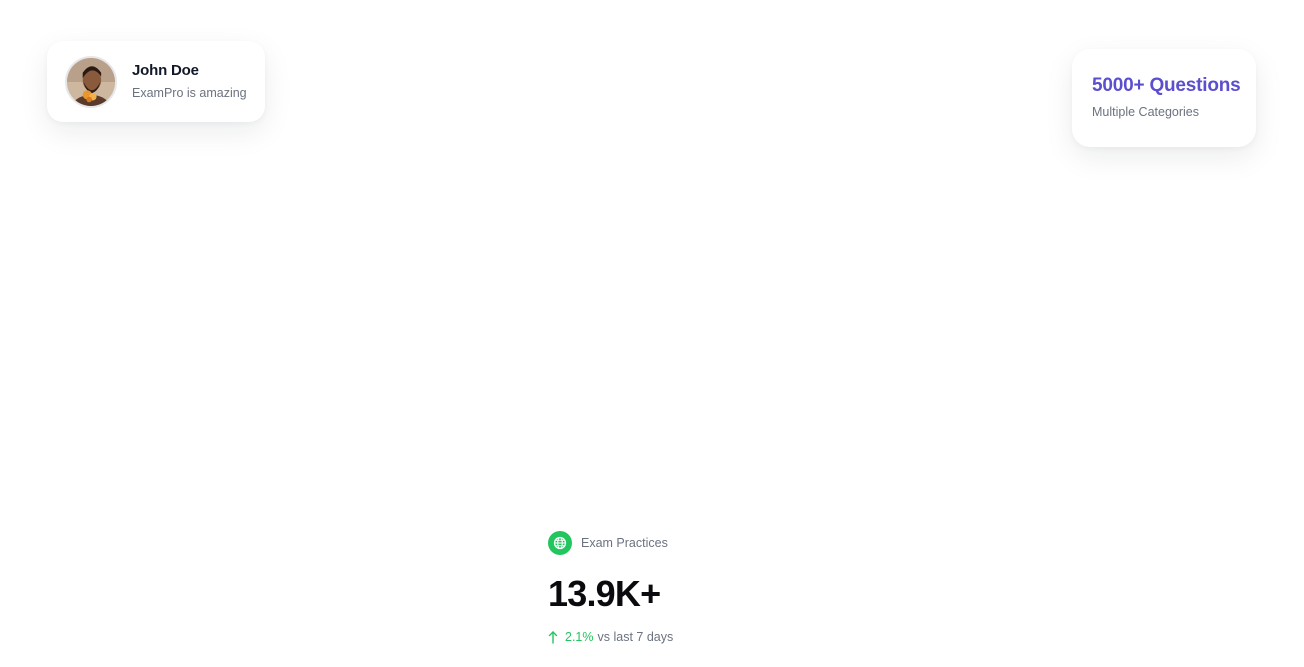  I want to click on testimonial-card: John Doe ExamPro is amazing, so click(156, 81).